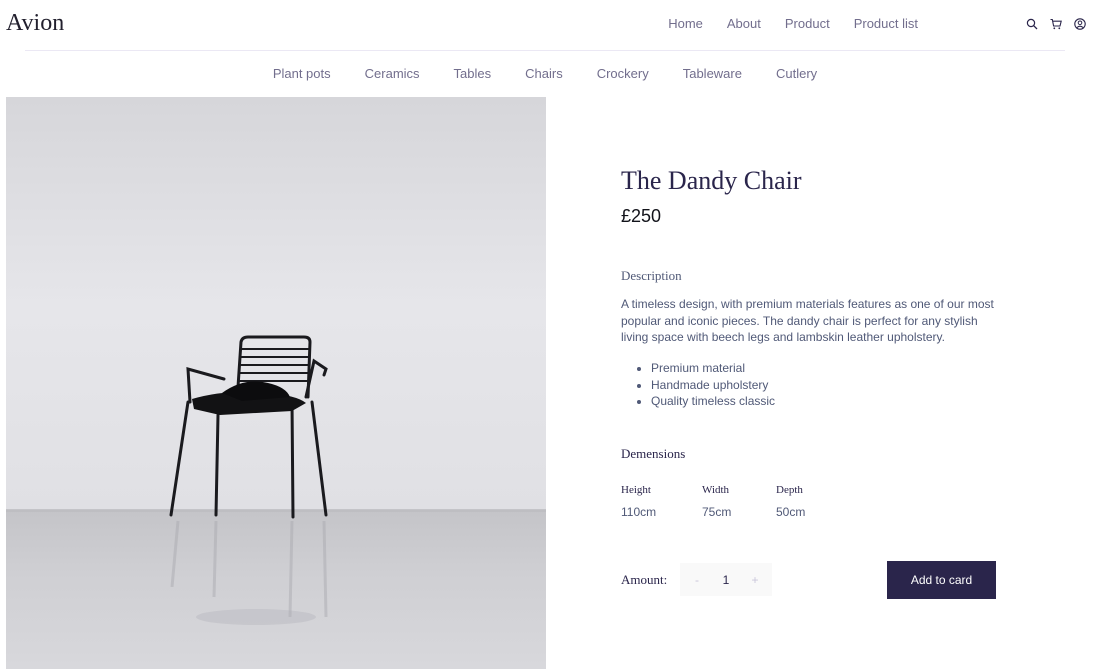  Describe the element at coordinates (712, 73) in the screenshot. I see `category-tableware: Tableware` at that location.